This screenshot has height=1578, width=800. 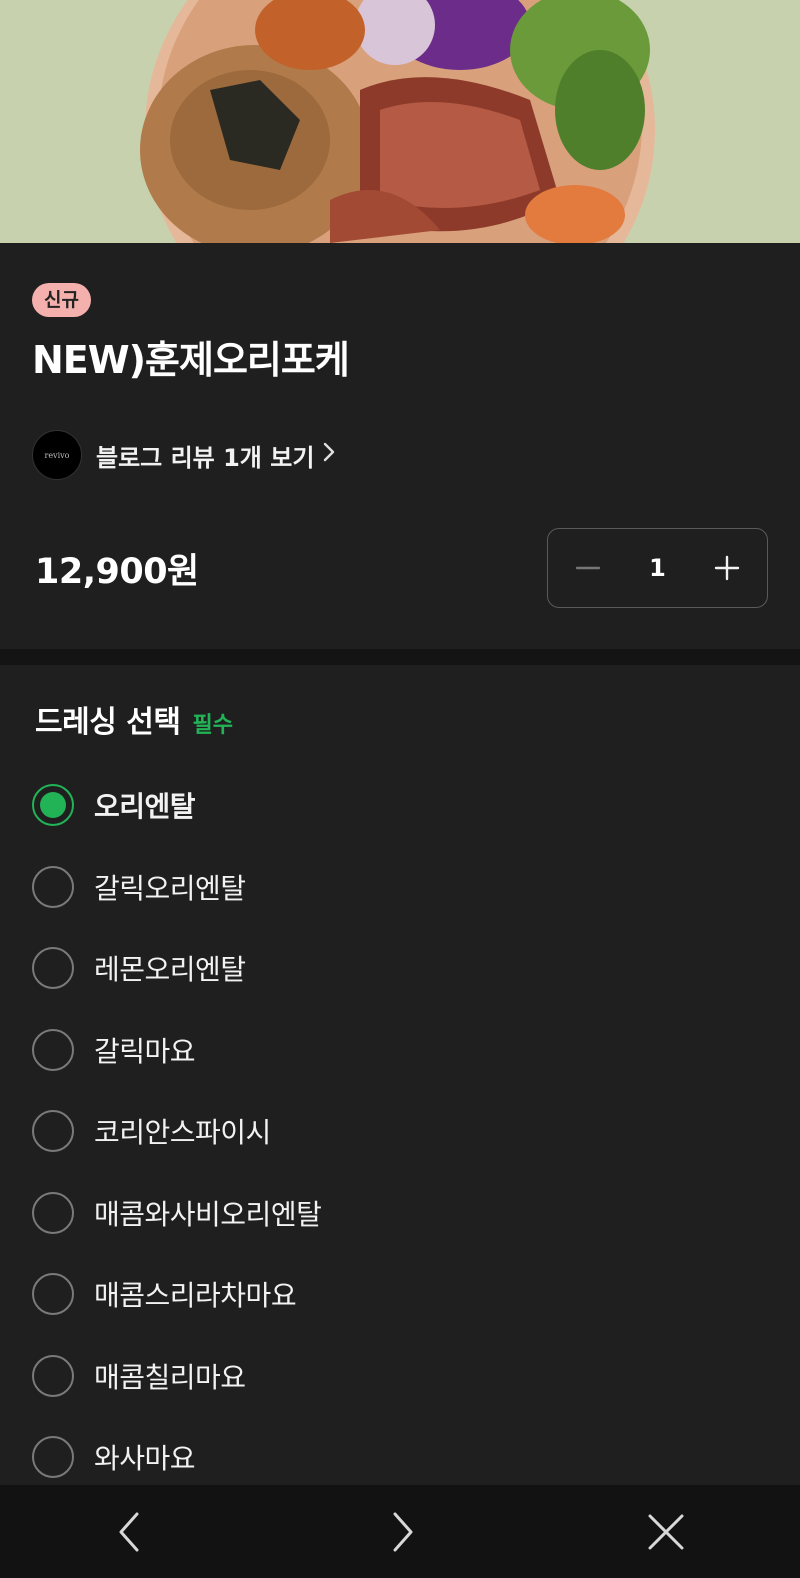 I want to click on dressing-option-1: 갈릭오리엔탈, so click(x=139, y=887).